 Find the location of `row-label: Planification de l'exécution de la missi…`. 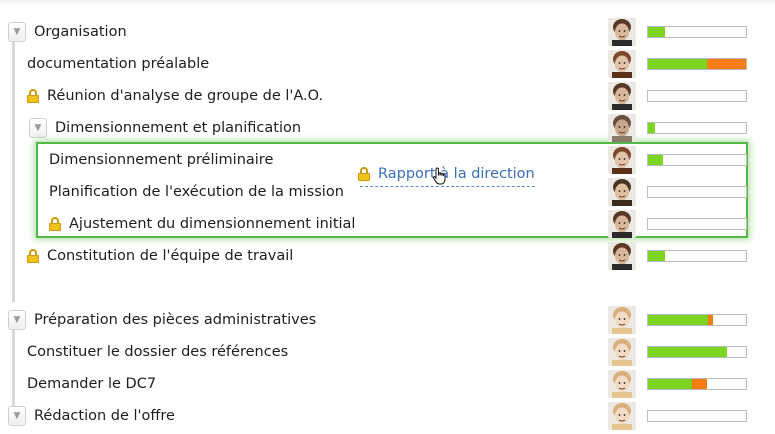

row-label: Planification de l'exécution de la missi… is located at coordinates (196, 192).